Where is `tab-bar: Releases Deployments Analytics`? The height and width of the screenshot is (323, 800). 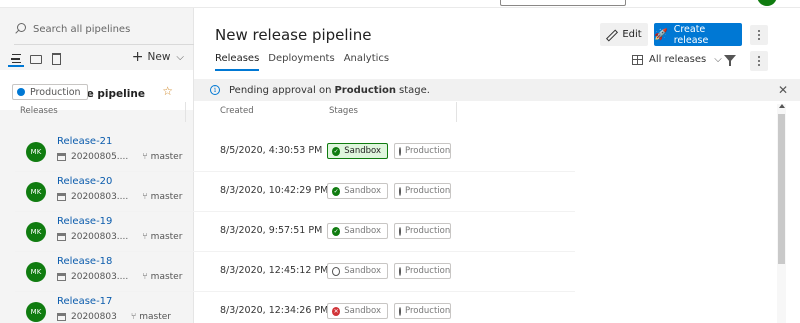
tab-bar: Releases Deployments Analytics is located at coordinates (302, 62).